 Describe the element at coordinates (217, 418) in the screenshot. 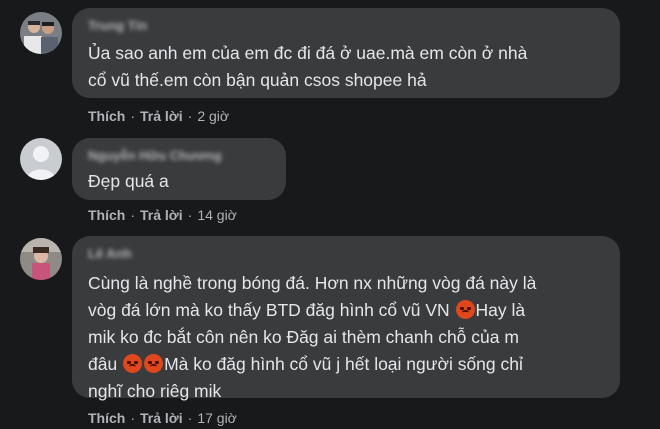

I see `comment-timestamp: 17 giờ` at that location.